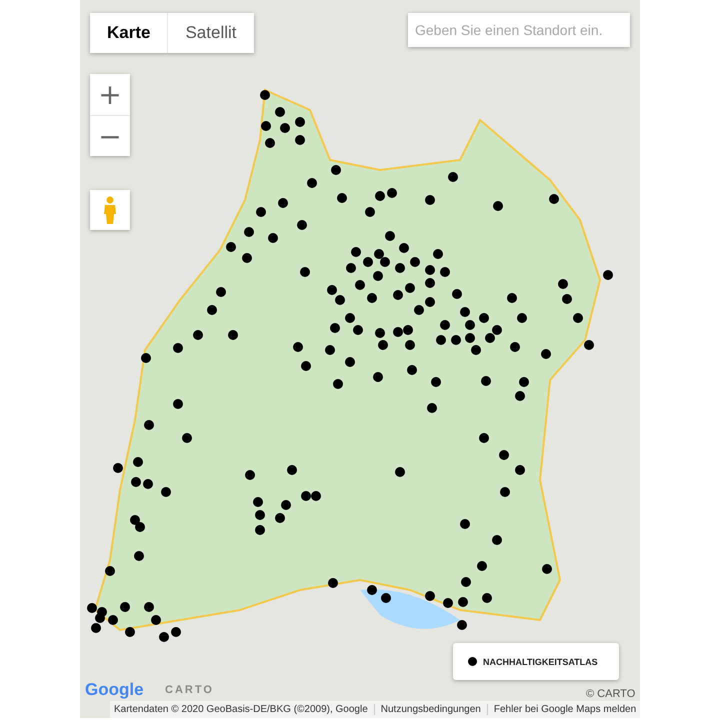 The image size is (721, 721). Describe the element at coordinates (611, 694) in the screenshot. I see `carto-credit: © CARTO` at that location.